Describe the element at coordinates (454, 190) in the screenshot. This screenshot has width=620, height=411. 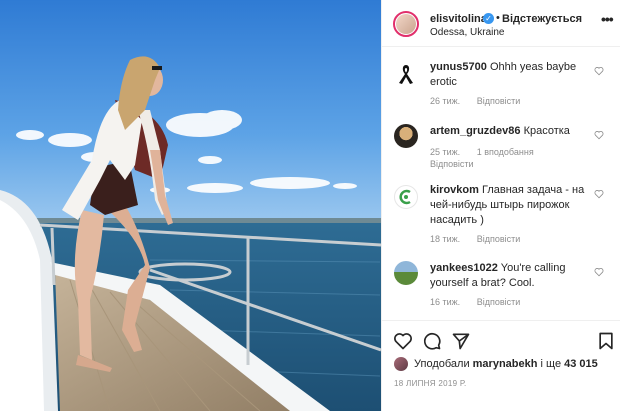
I see `comment-username: kirovkom` at that location.